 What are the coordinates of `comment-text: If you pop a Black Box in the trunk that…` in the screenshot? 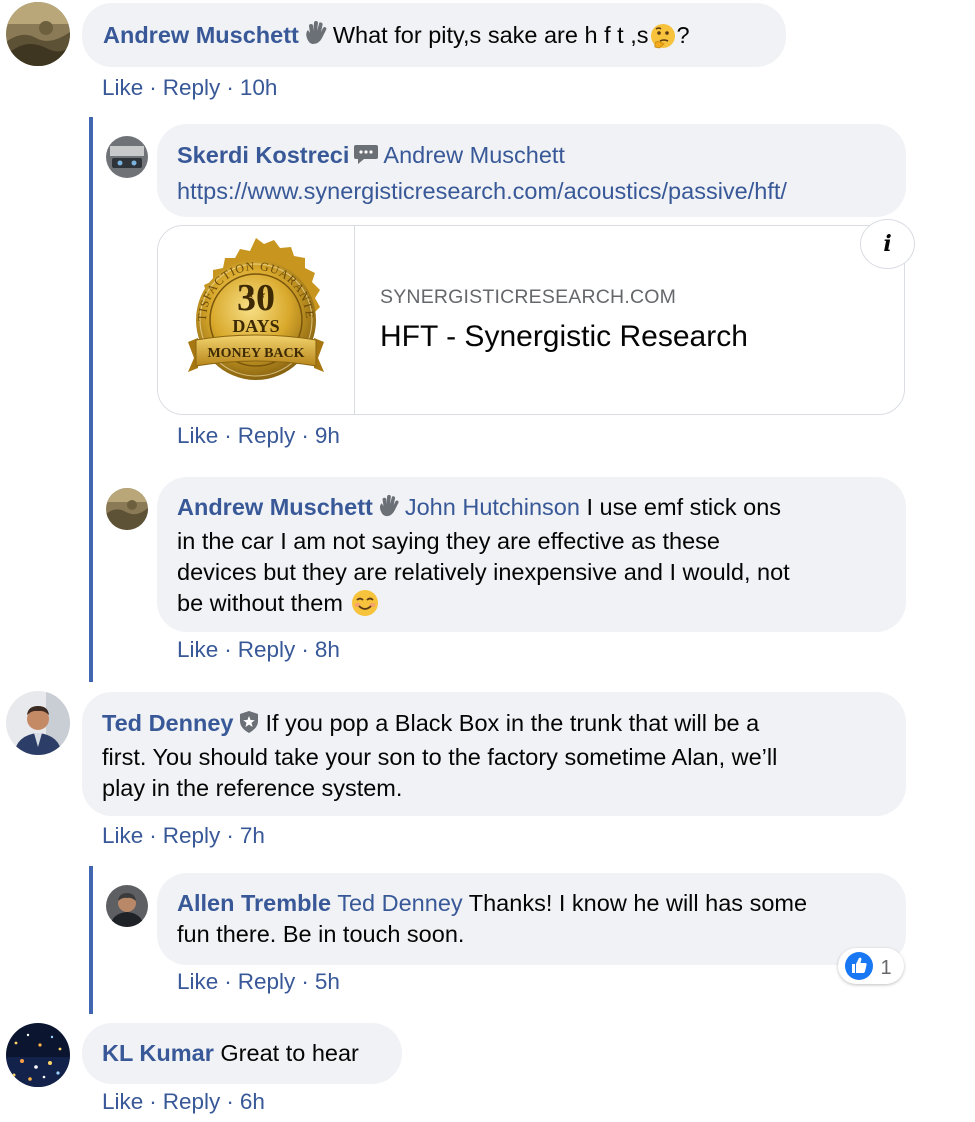 It's located at (512, 723).